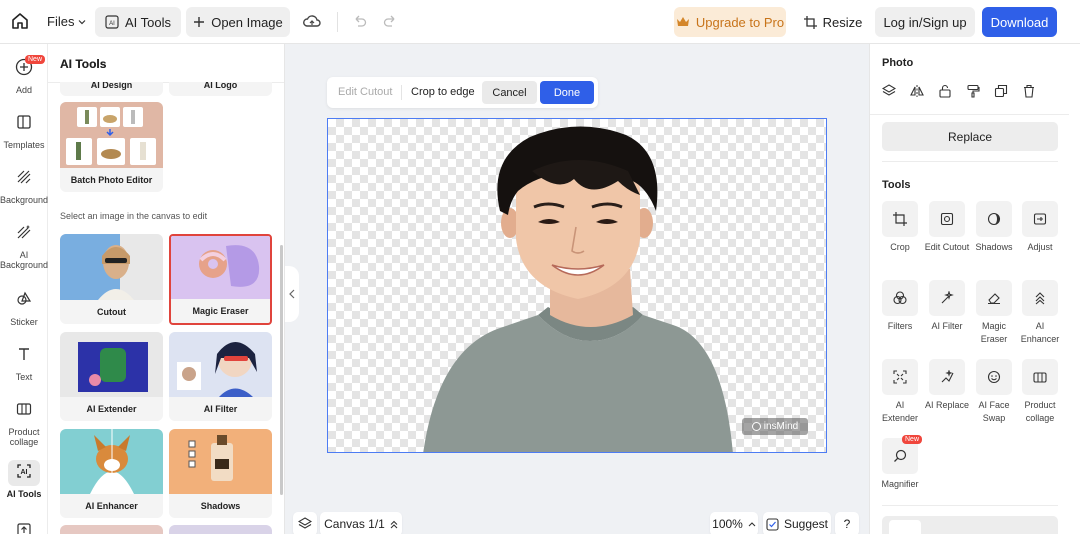 The height and width of the screenshot is (534, 1080). I want to click on files-menu: Files, so click(66, 21).